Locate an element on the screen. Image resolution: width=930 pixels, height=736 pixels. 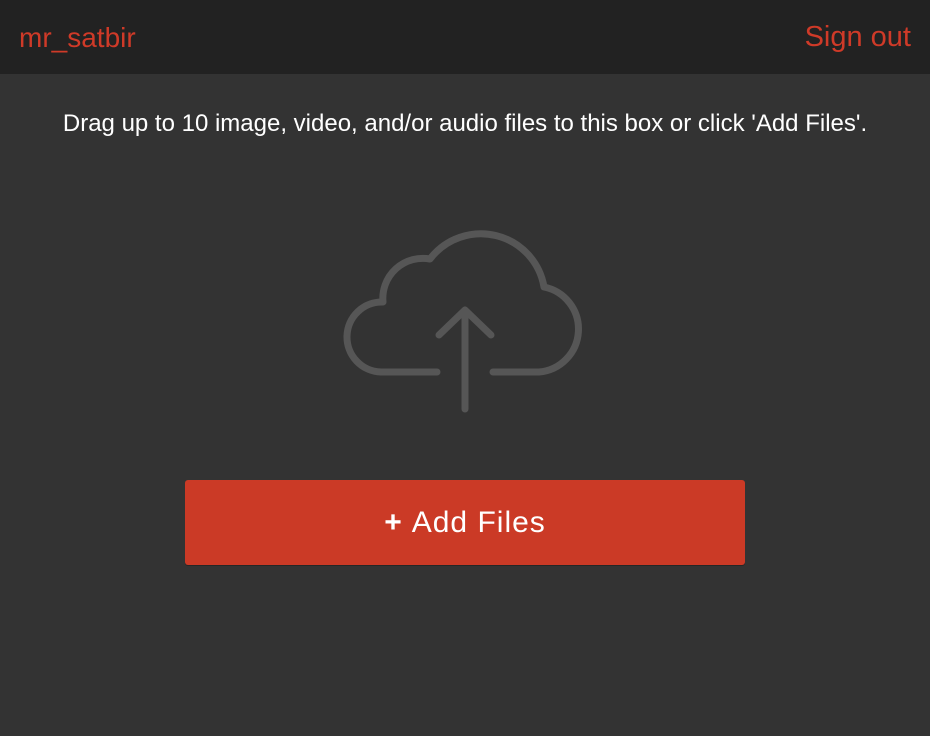
plus-icon: + is located at coordinates (393, 522).